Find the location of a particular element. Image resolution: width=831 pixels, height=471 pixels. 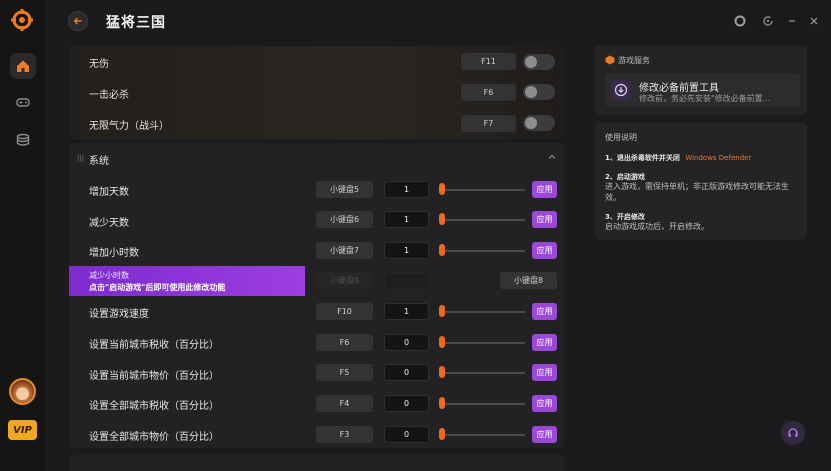

setting-label: 设置全部城市物价（百分比） is located at coordinates (154, 437).